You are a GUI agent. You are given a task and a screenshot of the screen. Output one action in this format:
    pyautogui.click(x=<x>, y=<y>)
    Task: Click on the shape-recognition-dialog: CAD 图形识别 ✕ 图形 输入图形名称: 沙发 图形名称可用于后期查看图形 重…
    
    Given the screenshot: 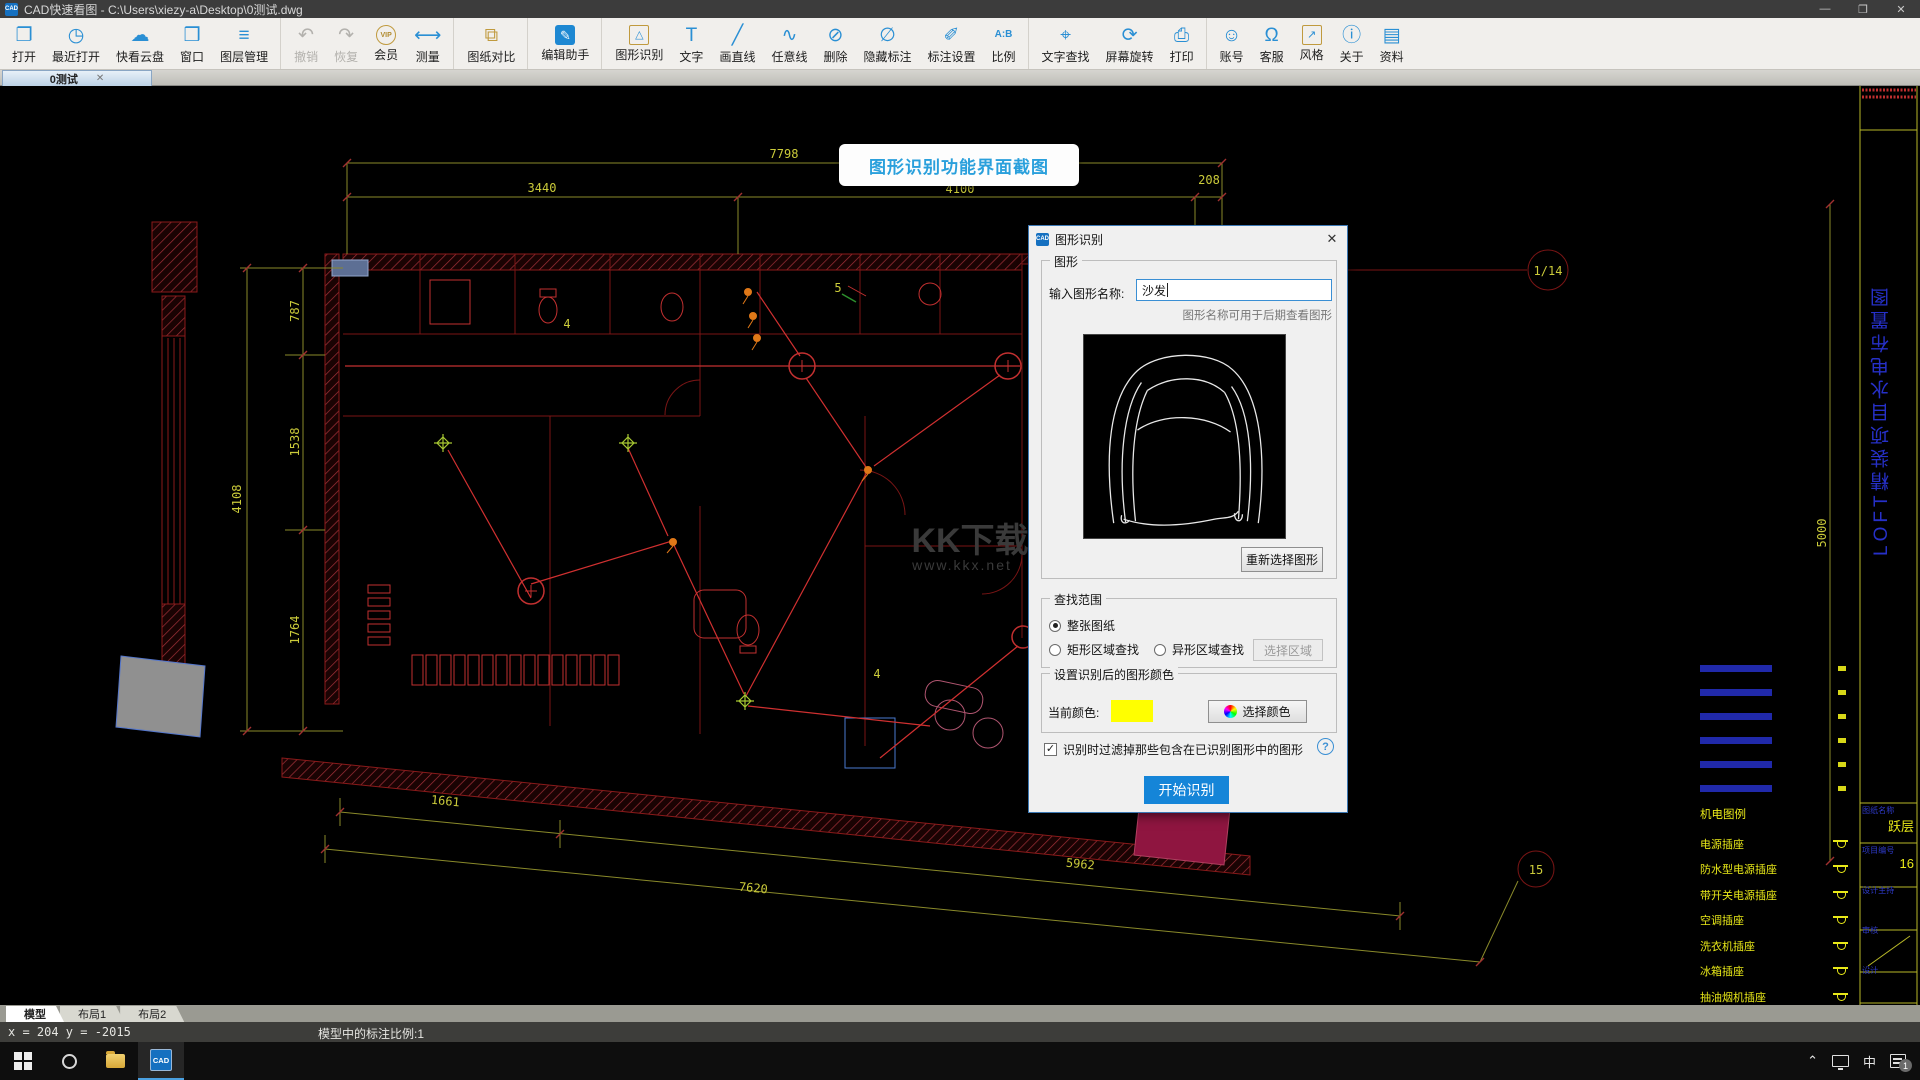 What is the action you would take?
    pyautogui.click(x=1188, y=519)
    